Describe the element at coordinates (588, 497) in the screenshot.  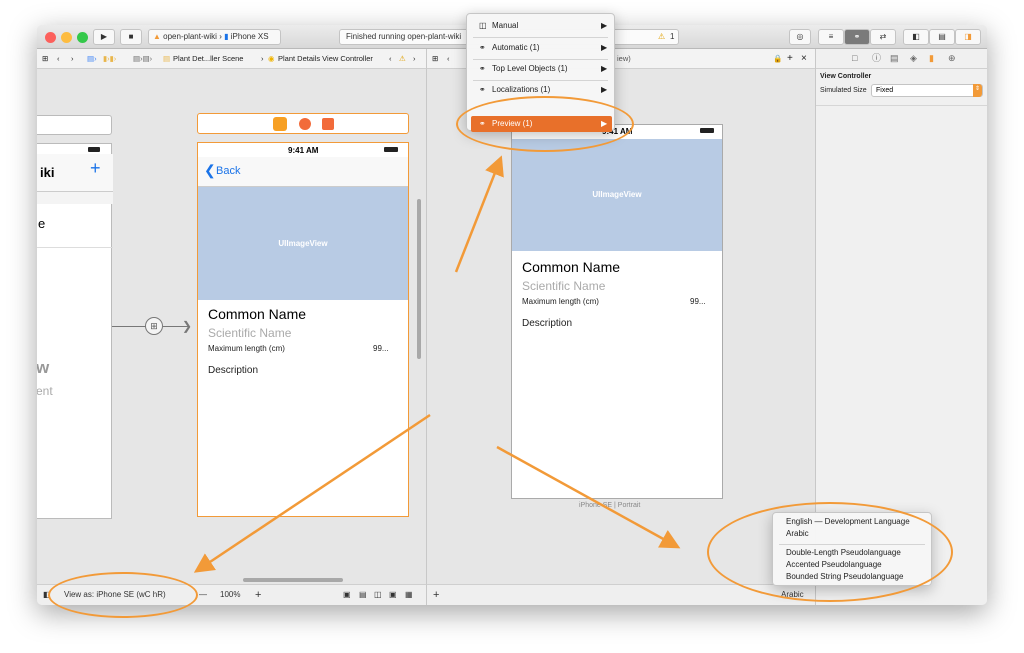
I see `arrow-down-right` at that location.